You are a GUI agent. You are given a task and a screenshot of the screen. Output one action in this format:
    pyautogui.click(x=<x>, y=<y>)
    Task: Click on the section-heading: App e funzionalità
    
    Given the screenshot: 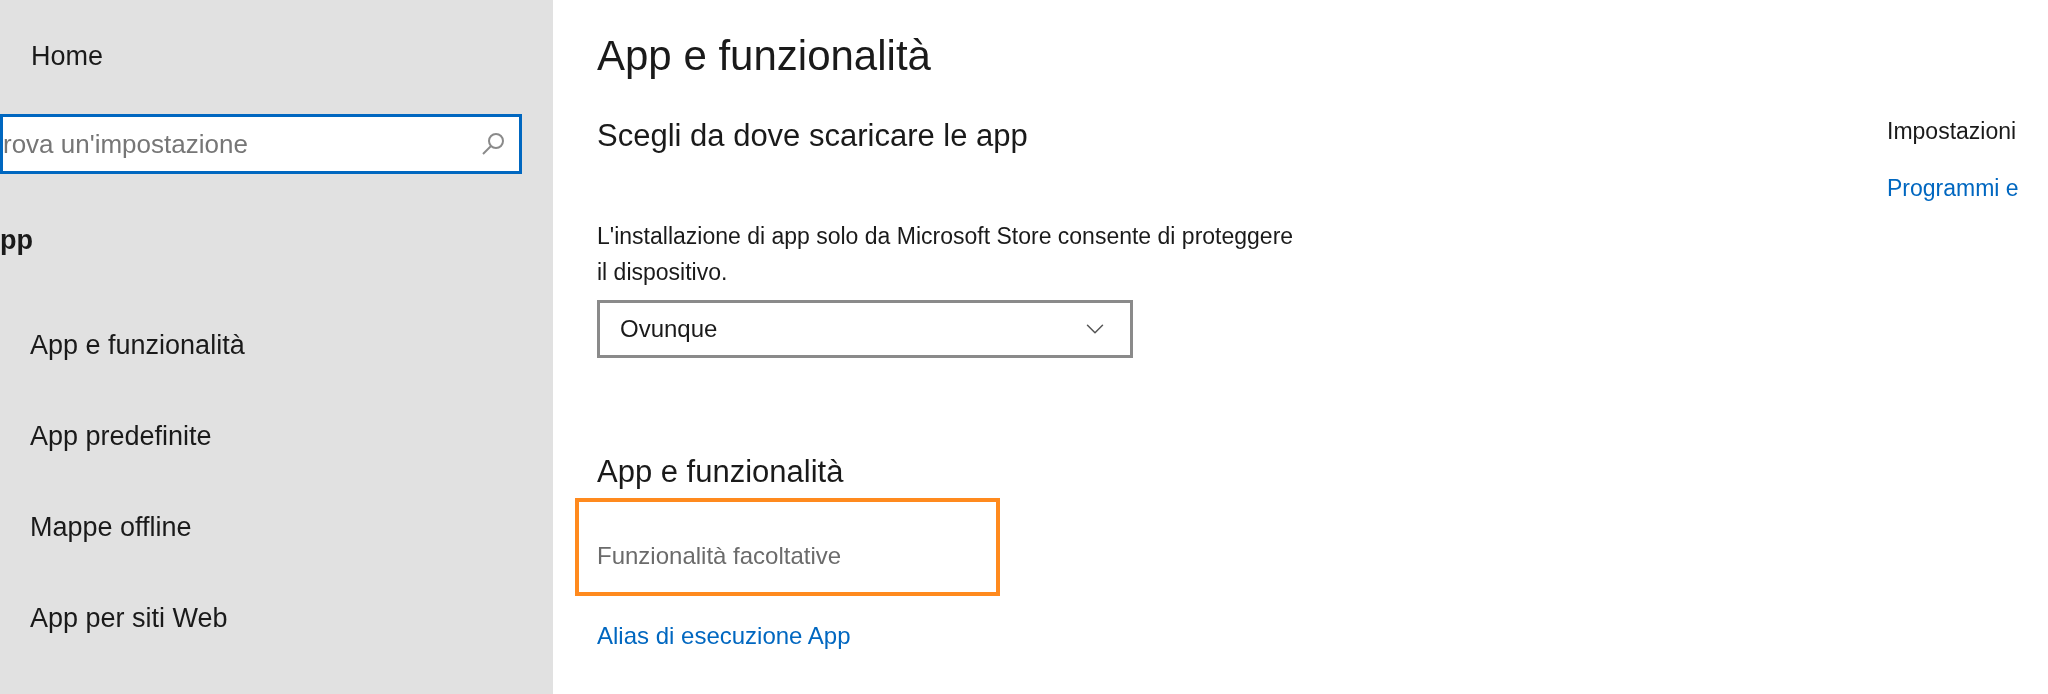 What is the action you would take?
    pyautogui.click(x=721, y=472)
    